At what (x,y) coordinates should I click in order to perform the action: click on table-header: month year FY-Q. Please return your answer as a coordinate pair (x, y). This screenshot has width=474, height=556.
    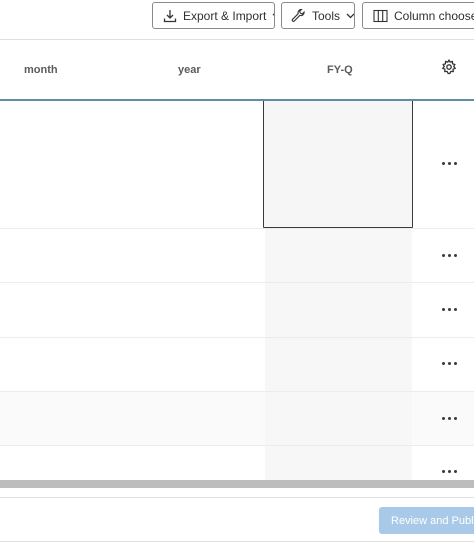
    Looking at the image, I should click on (237, 70).